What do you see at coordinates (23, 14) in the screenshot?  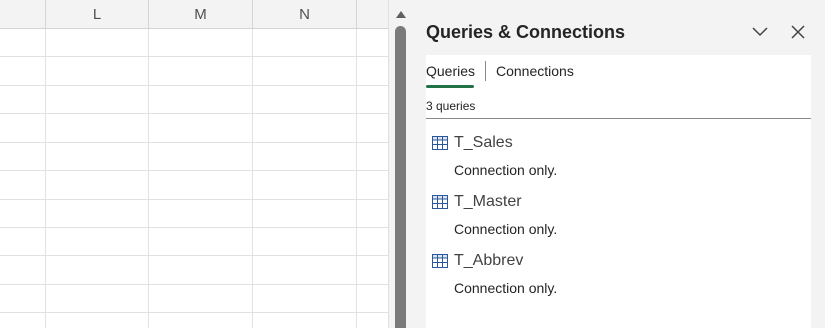 I see `column-header-k` at bounding box center [23, 14].